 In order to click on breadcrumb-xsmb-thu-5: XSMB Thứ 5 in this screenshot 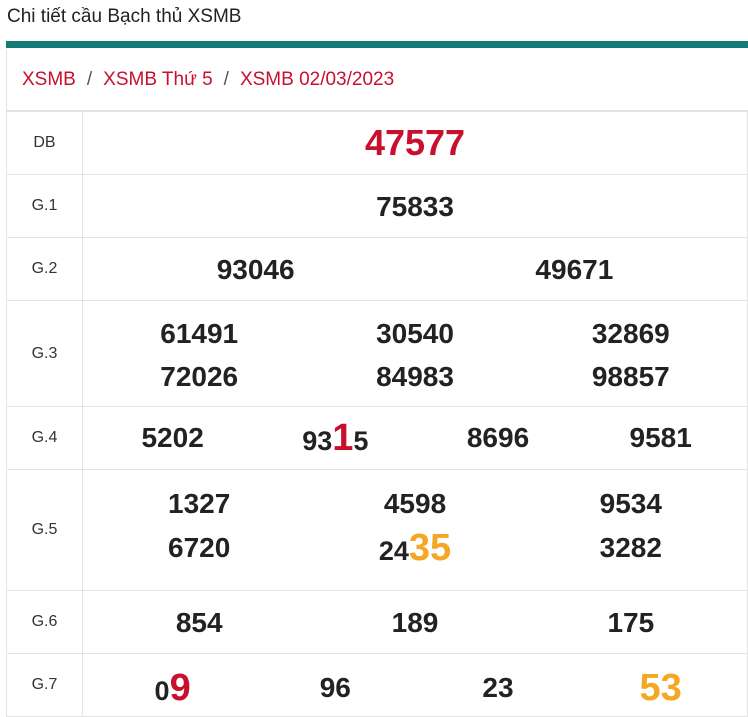, I will do `click(158, 80)`.